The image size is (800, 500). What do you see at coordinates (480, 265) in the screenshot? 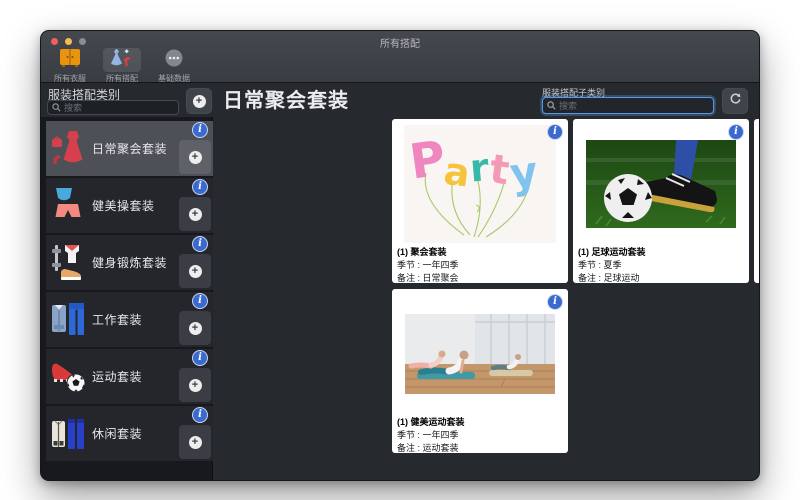
I see `card-text: (1) 聚会套装 季节 : 一年四季 备注 : 日常聚会` at bounding box center [480, 265].